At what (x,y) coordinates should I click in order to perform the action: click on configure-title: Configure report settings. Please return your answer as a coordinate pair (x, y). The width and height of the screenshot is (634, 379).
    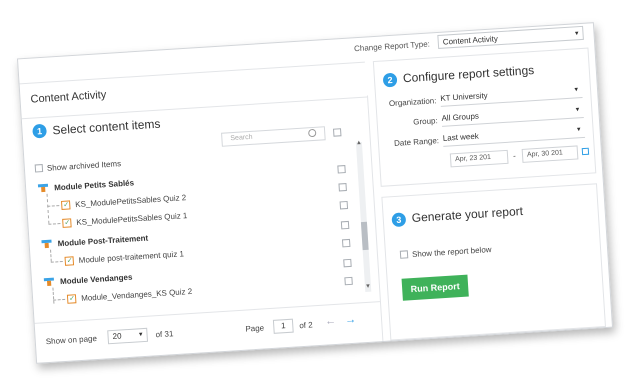
    Looking at the image, I should click on (468, 74).